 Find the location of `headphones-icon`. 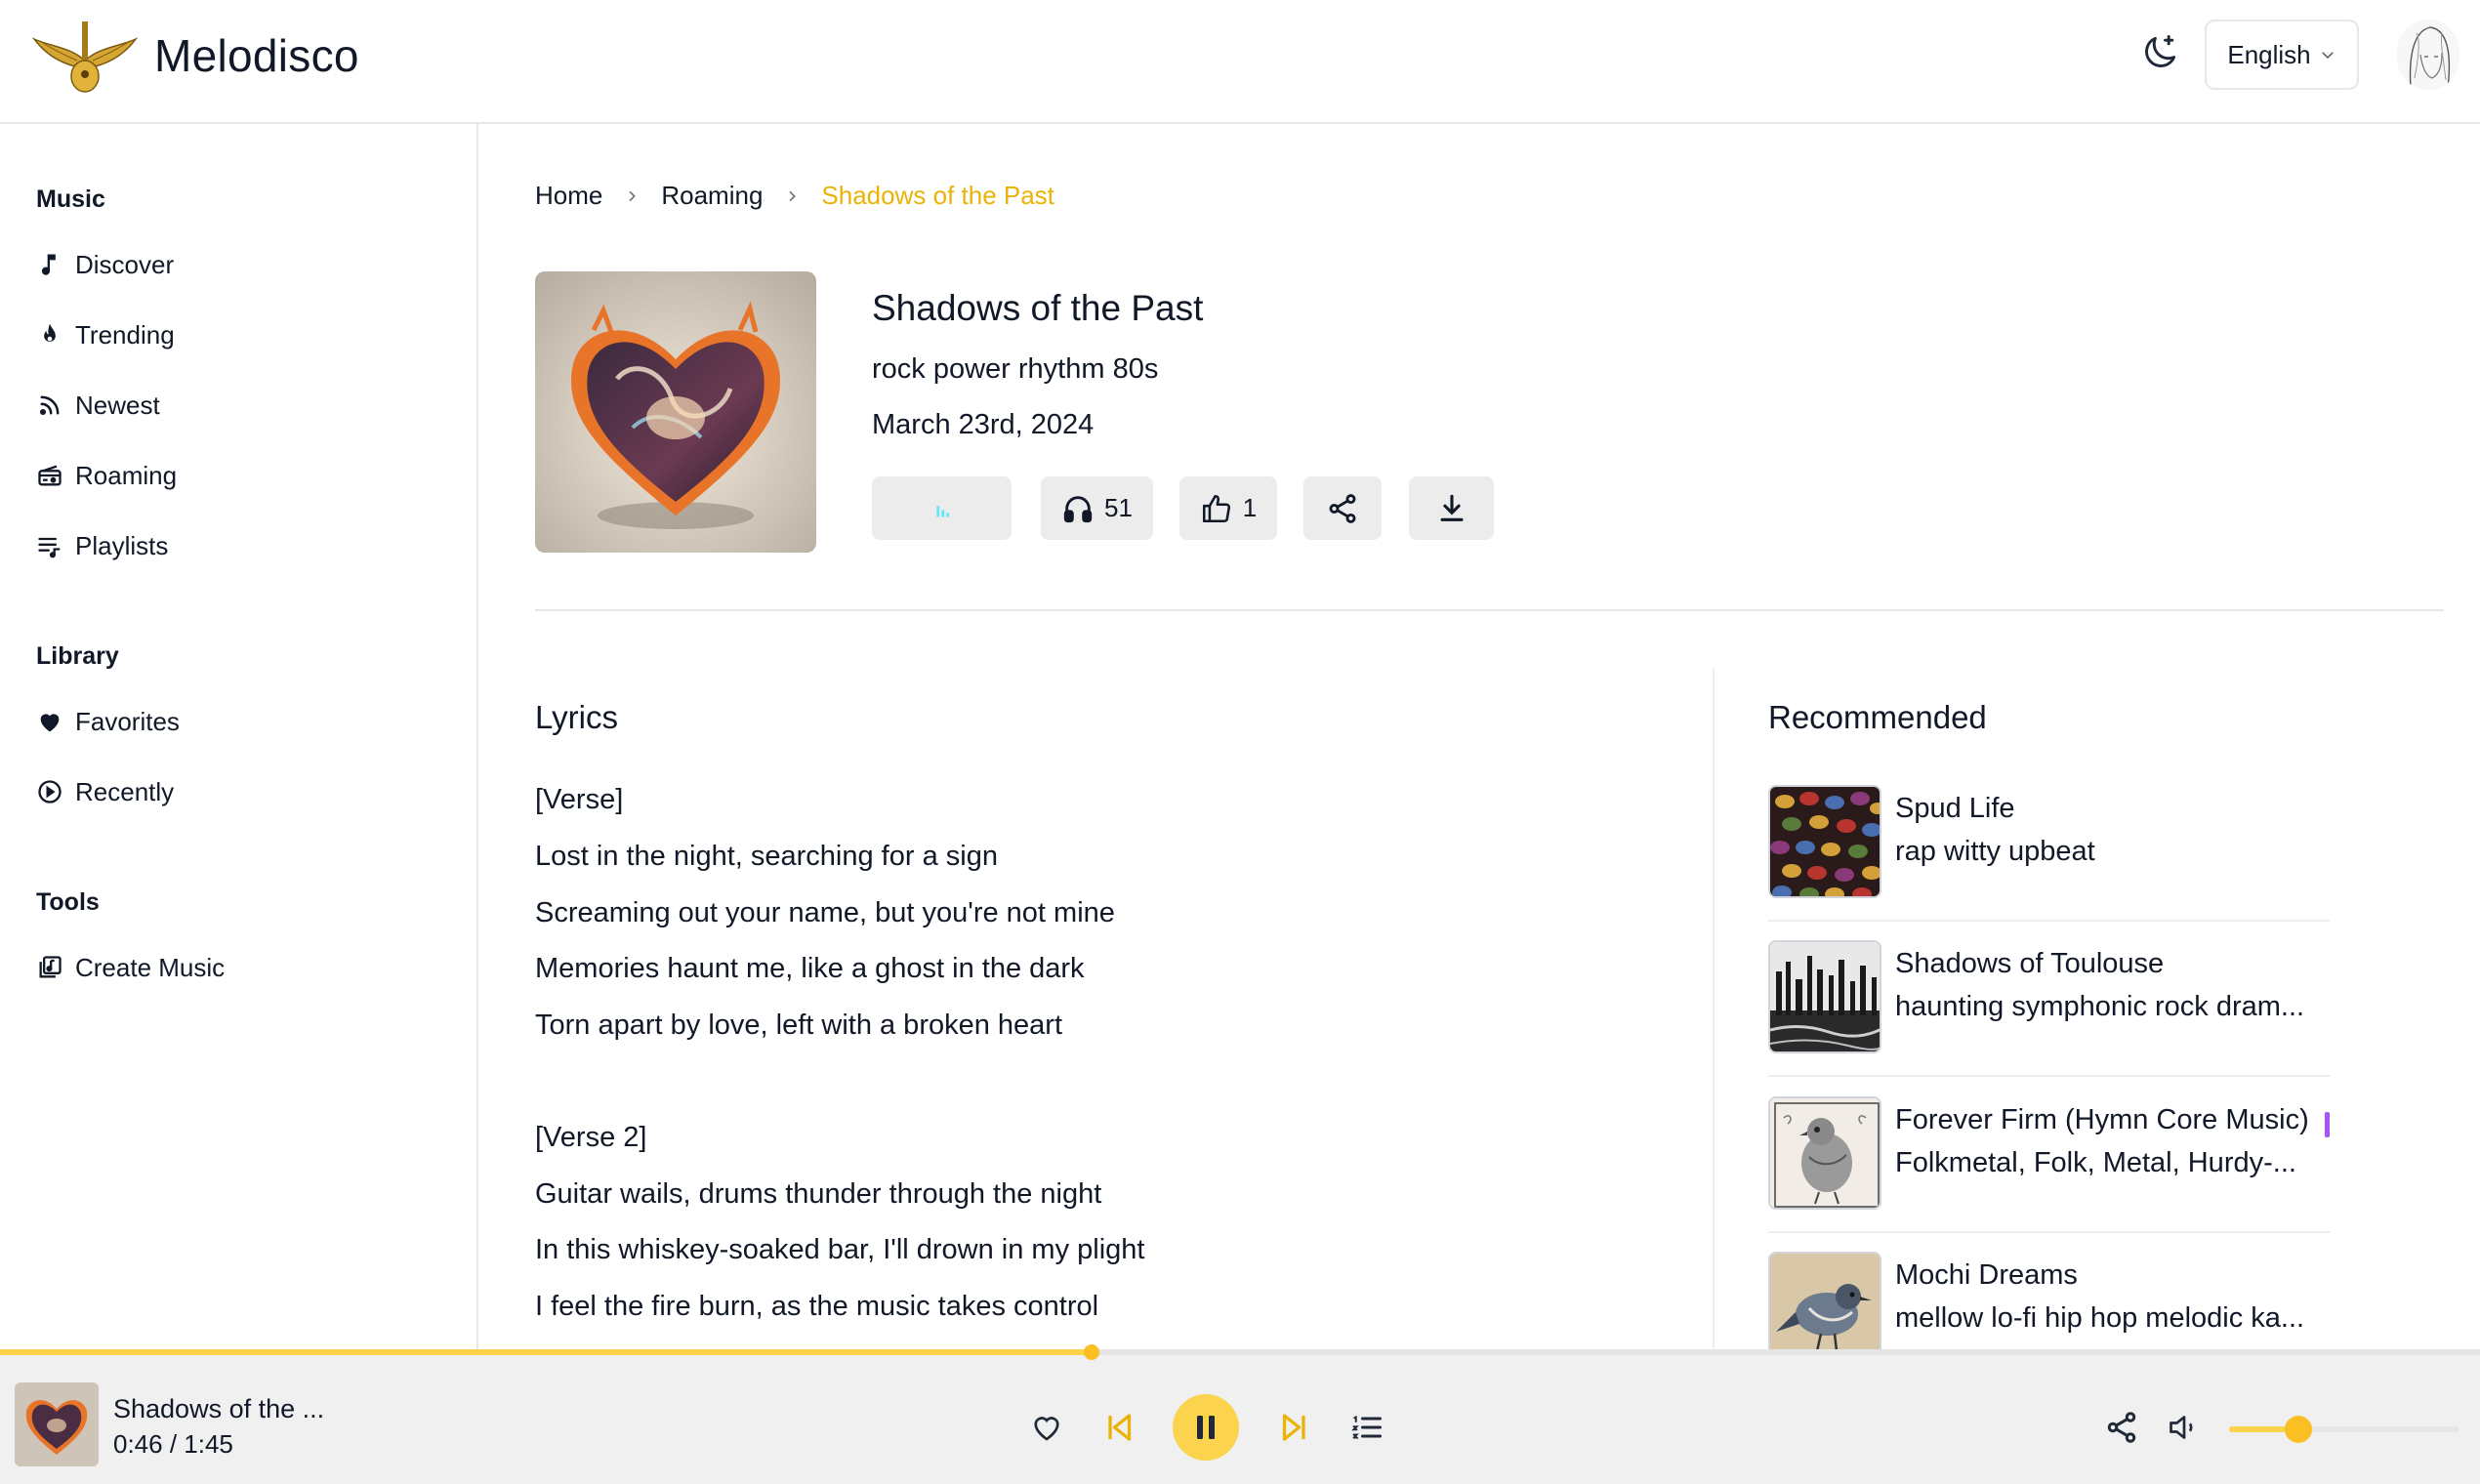

headphones-icon is located at coordinates (1078, 509).